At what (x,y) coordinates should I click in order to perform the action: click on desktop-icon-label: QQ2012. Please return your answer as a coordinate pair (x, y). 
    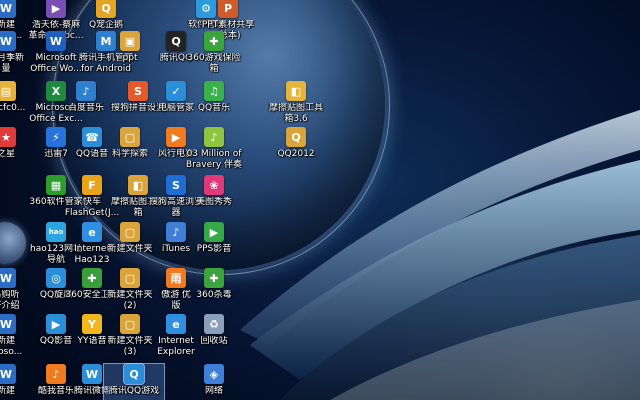
    Looking at the image, I should click on (296, 154).